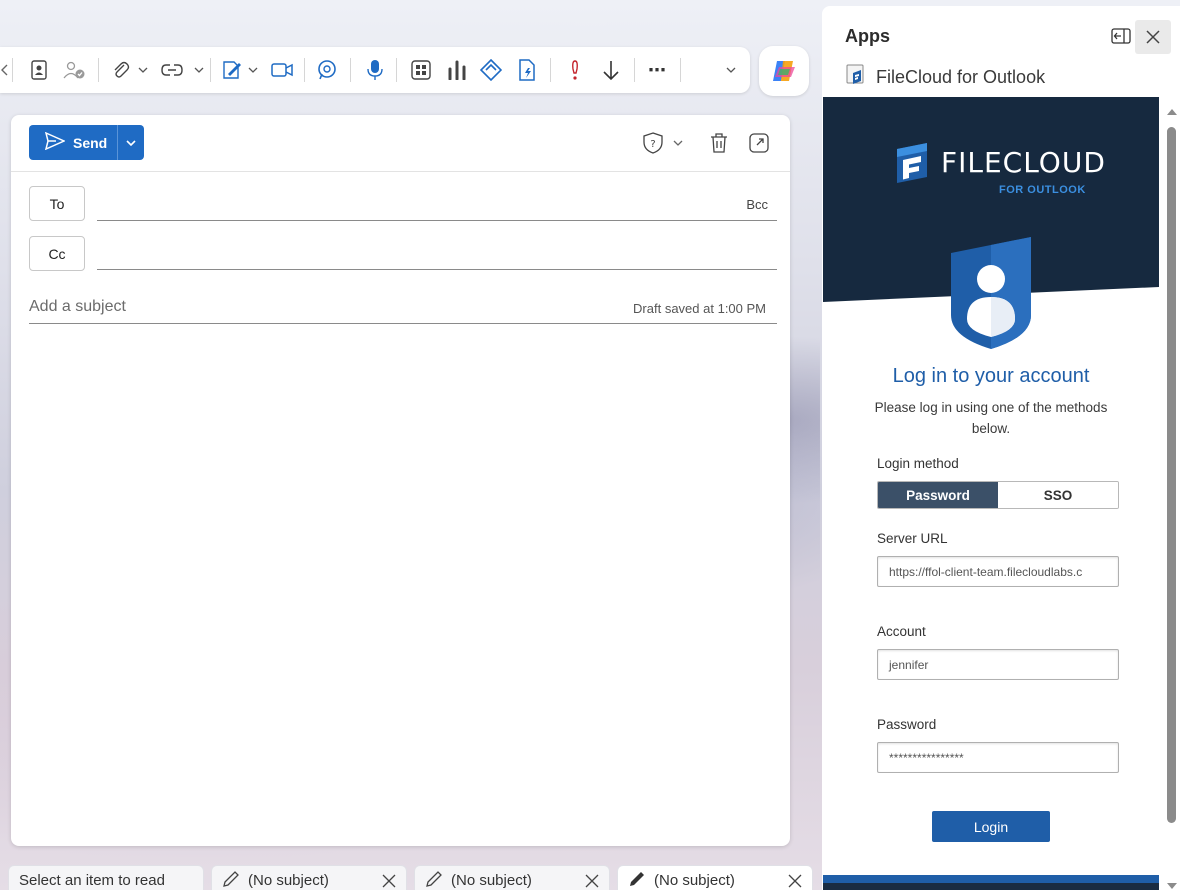 This screenshot has width=1180, height=890. What do you see at coordinates (457, 70) in the screenshot?
I see `chart-icon` at bounding box center [457, 70].